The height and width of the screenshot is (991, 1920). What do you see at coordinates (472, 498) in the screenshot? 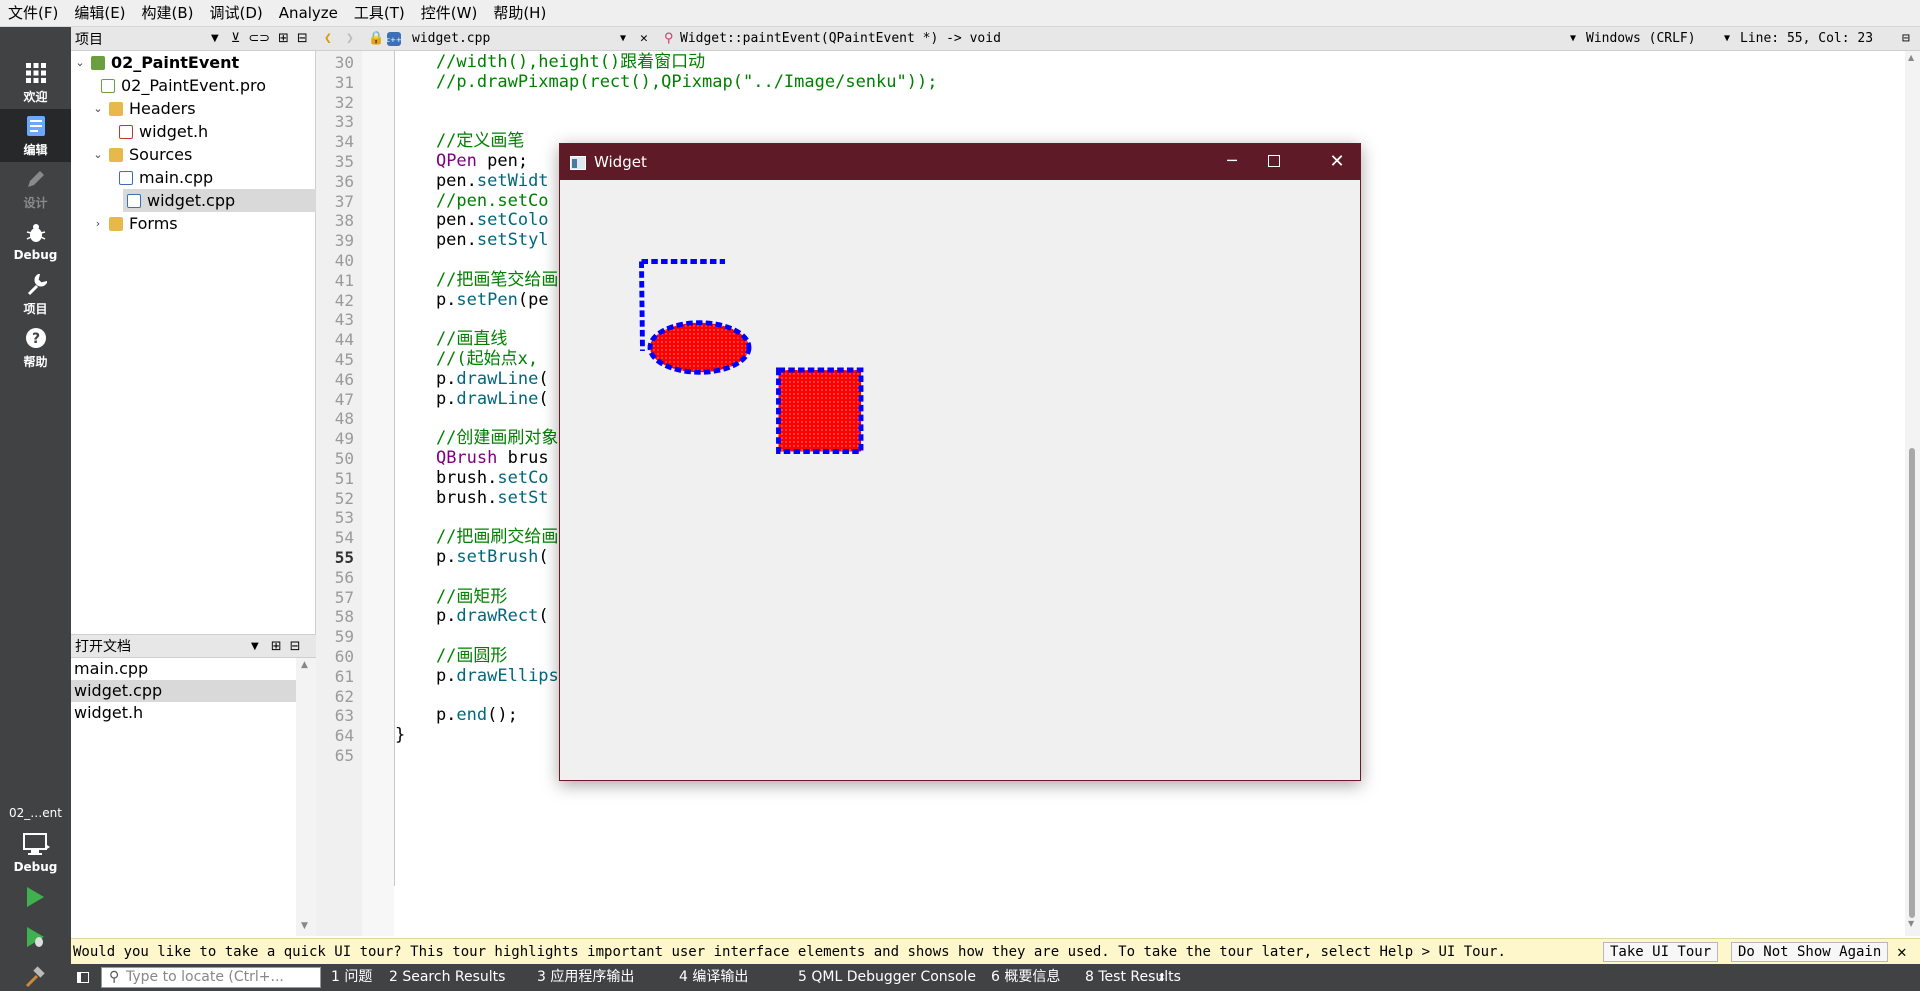
I see `code-line: brush.setSt` at bounding box center [472, 498].